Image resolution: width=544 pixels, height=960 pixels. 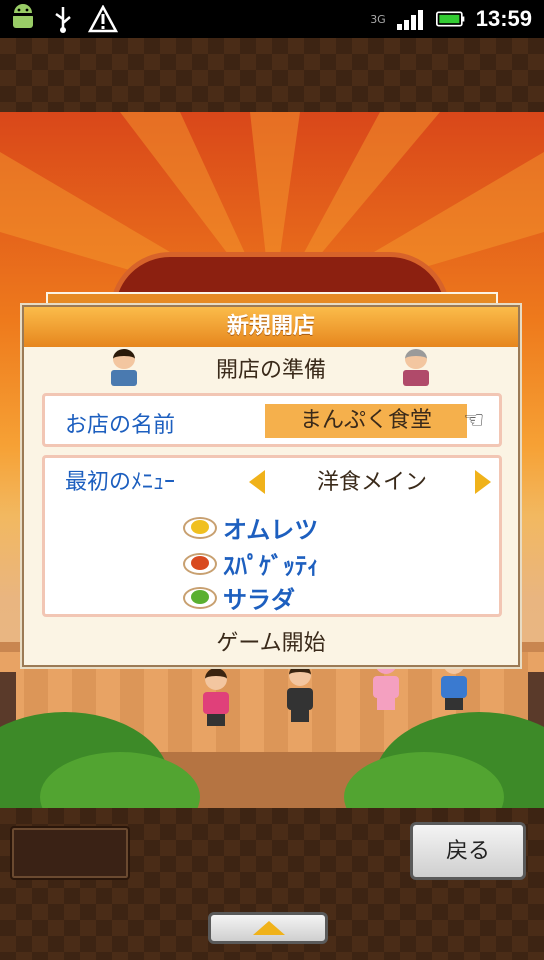 I want to click on dish-item: オムレツ, so click(x=250, y=527).